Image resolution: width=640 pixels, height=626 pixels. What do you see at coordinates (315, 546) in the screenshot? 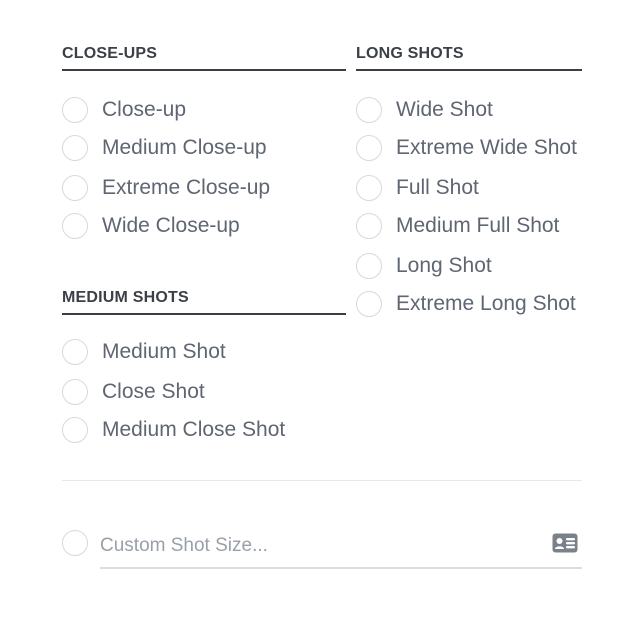
I see `custom-shot-size-input` at bounding box center [315, 546].